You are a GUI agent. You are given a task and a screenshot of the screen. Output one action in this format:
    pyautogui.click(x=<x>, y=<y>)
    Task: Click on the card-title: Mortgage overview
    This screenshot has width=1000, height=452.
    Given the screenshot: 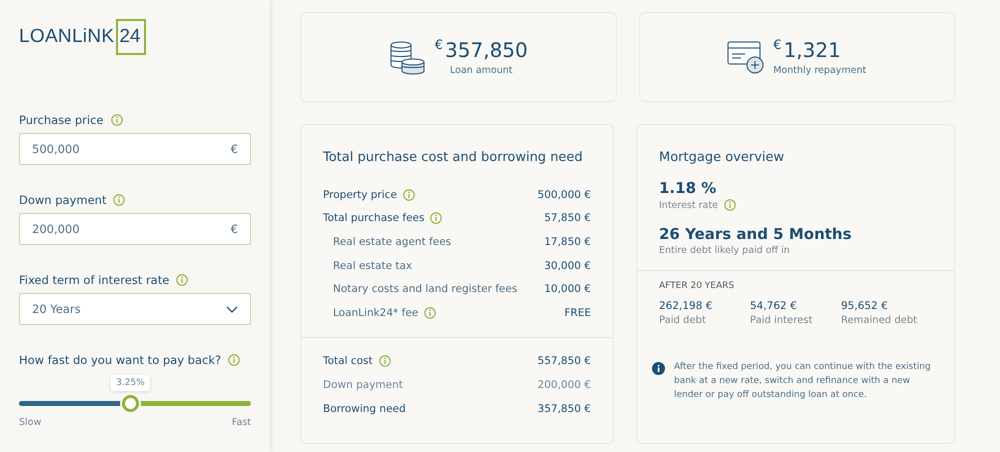 What is the action you would take?
    pyautogui.click(x=722, y=157)
    